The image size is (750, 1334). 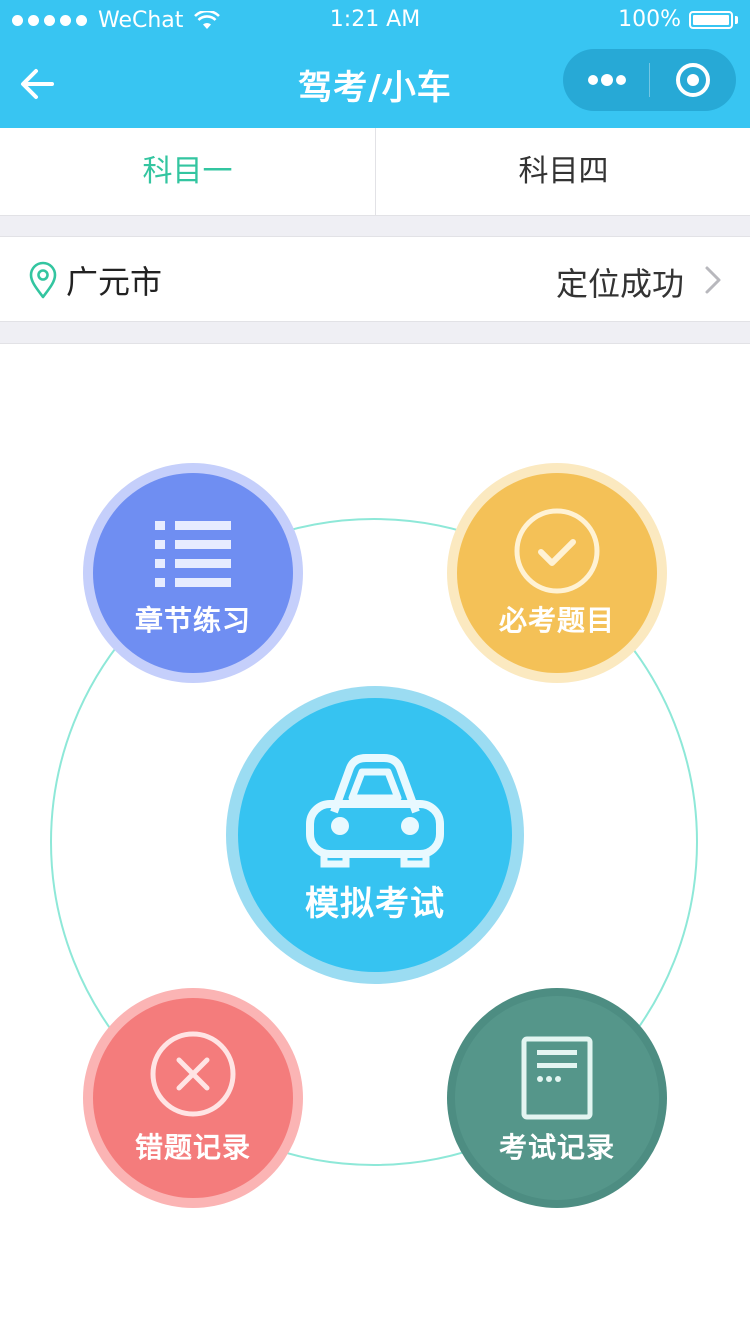 What do you see at coordinates (375, 20) in the screenshot?
I see `status-bar: WeChat 1:21 AM 100%` at bounding box center [375, 20].